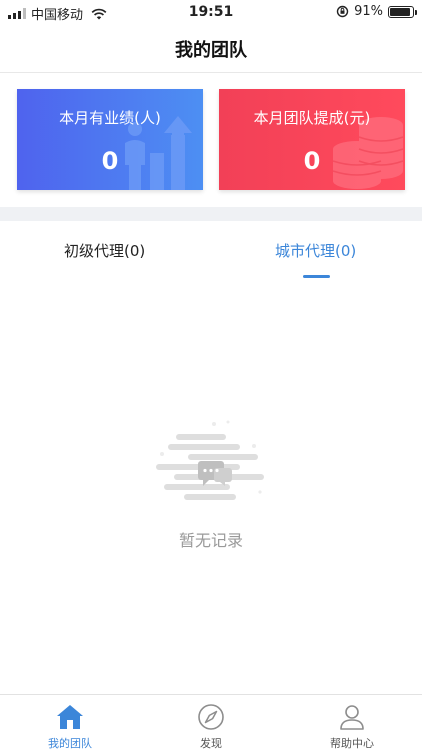 The height and width of the screenshot is (751, 422). I want to click on status-bar: 中国移动 19:51 91%, so click(211, 12).